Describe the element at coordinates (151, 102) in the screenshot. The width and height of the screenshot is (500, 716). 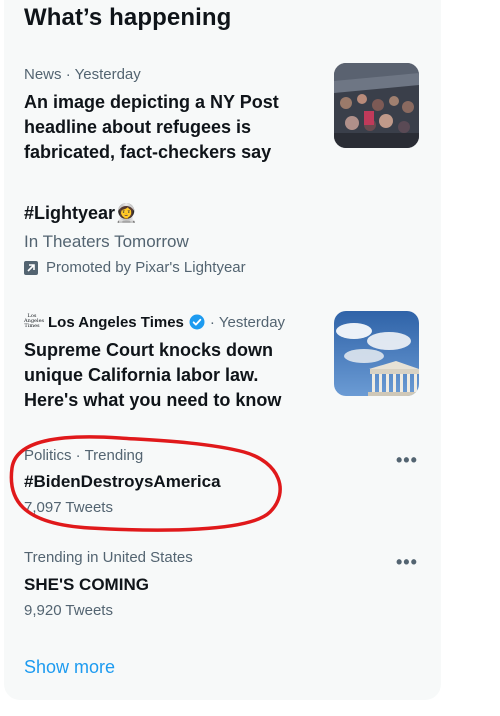
I see `headline-line: An image depicting a NY Post` at that location.